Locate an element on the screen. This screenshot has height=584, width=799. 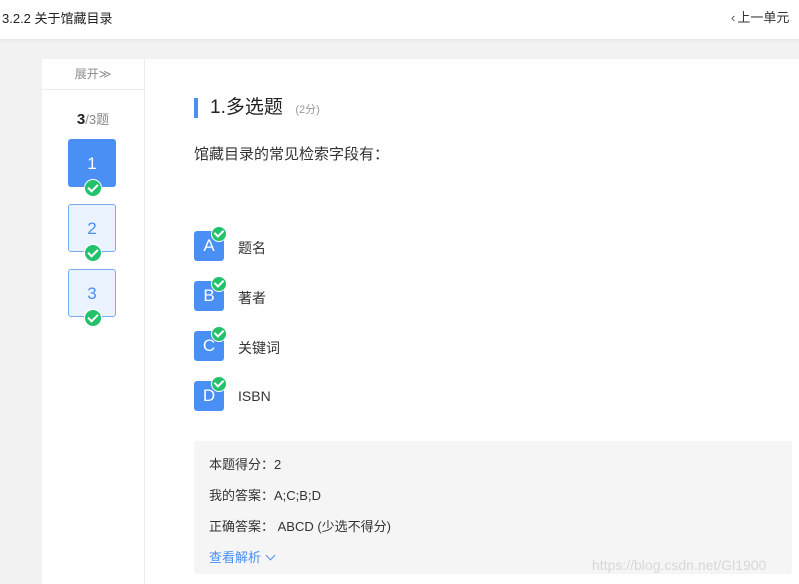
progress-total: /3题 is located at coordinates (97, 119).